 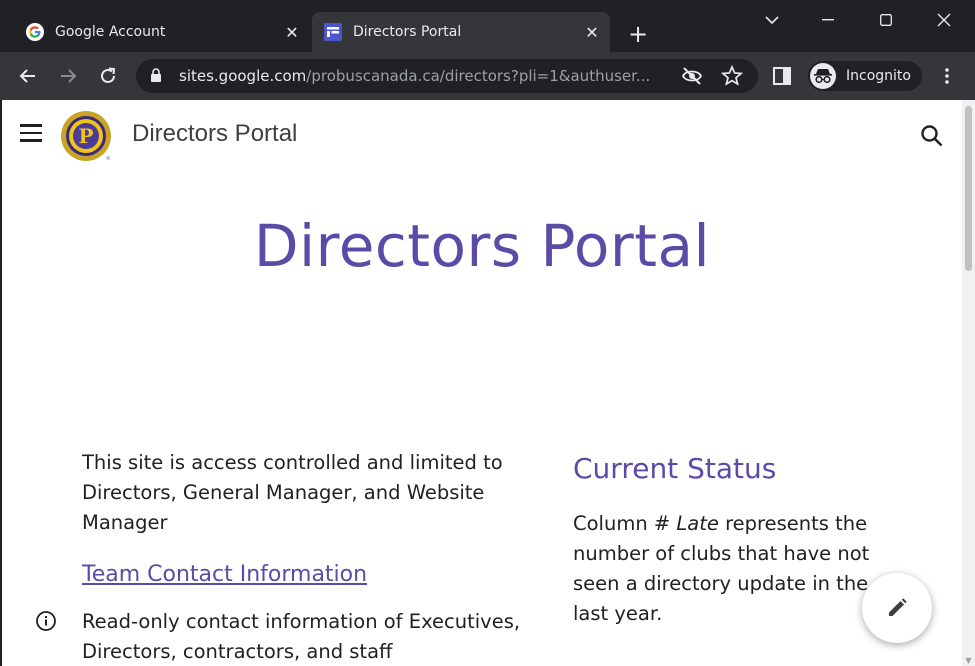 I want to click on back-button, so click(x=28, y=76).